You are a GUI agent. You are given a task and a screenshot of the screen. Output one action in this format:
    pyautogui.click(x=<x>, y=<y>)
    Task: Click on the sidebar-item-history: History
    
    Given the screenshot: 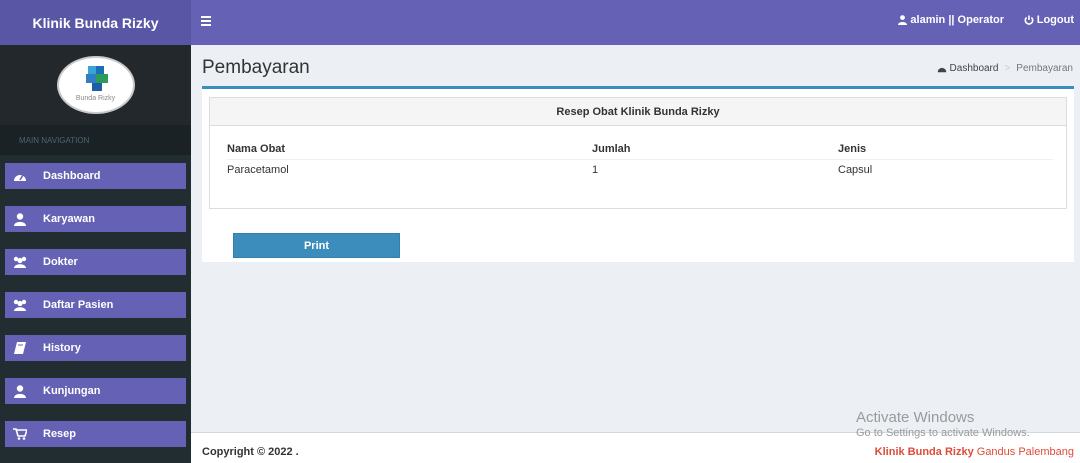 What is the action you would take?
    pyautogui.click(x=95, y=348)
    